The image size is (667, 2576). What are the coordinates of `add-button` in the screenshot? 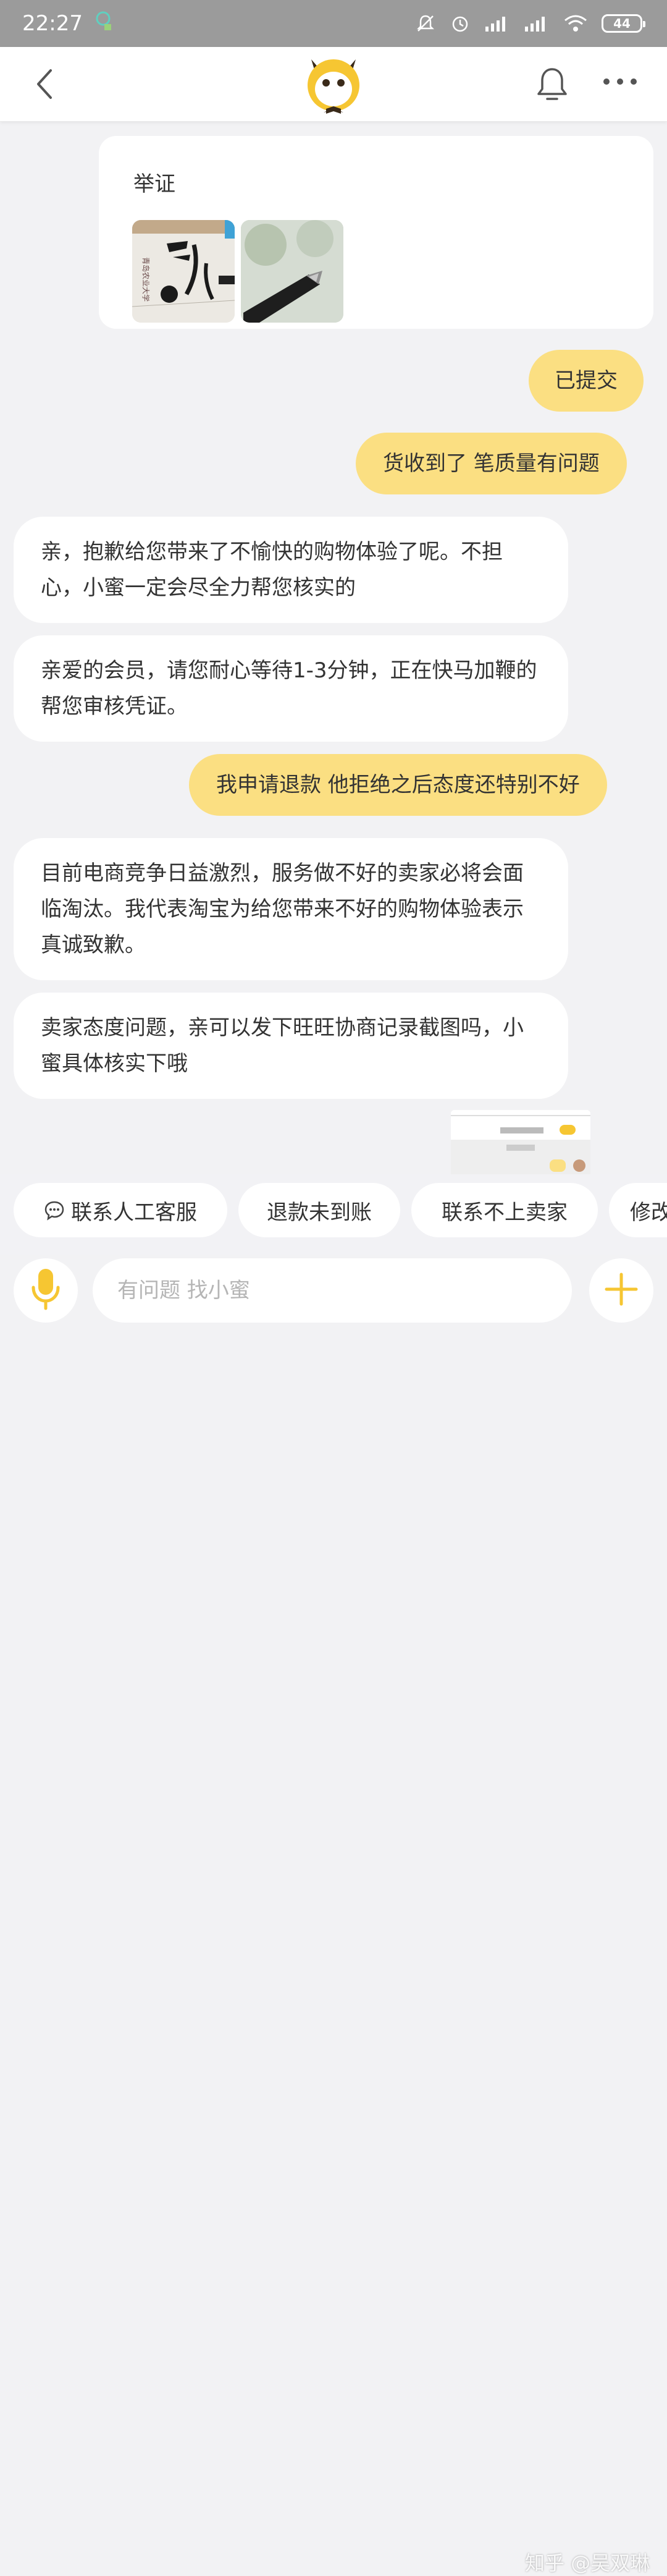 It's located at (621, 1290).